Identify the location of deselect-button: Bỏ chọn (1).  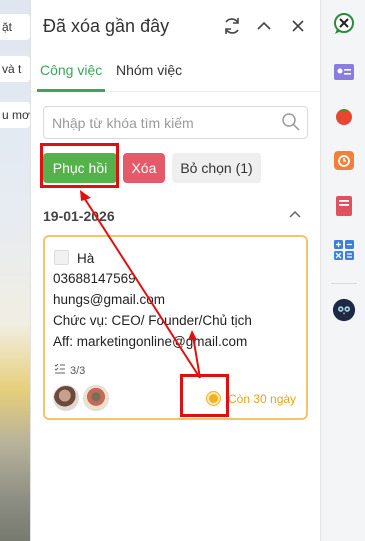
(216, 168).